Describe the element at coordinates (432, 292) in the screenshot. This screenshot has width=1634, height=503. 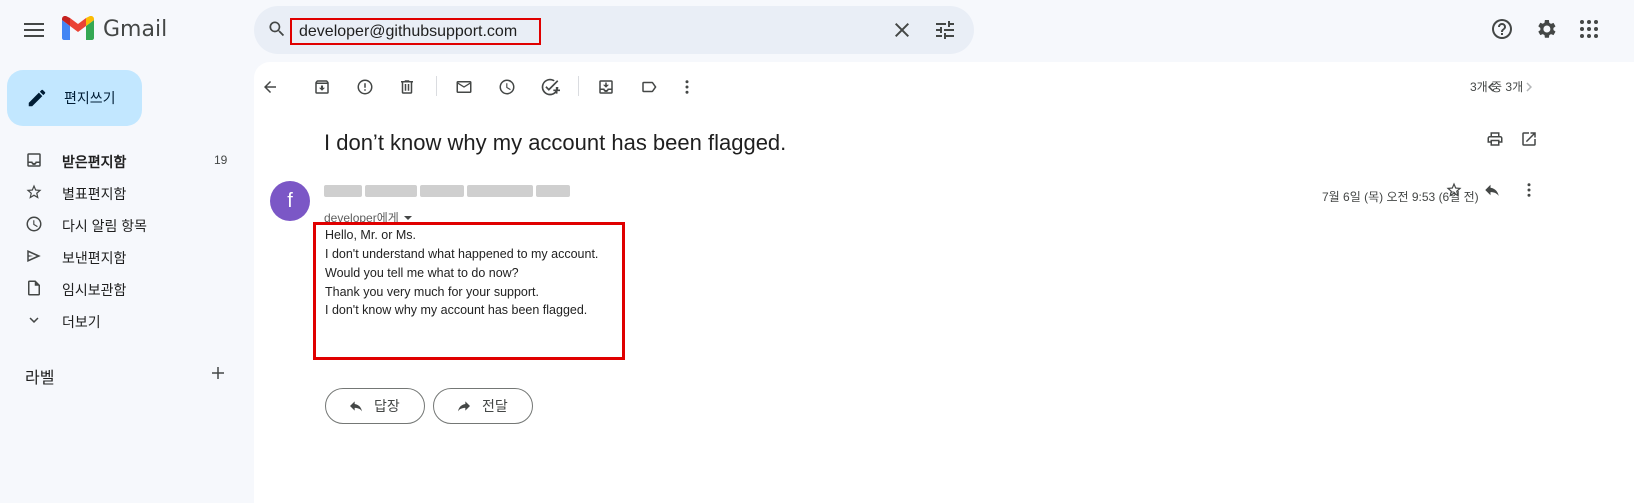
I see `email-body-line: Thank you very much for your support.` at that location.